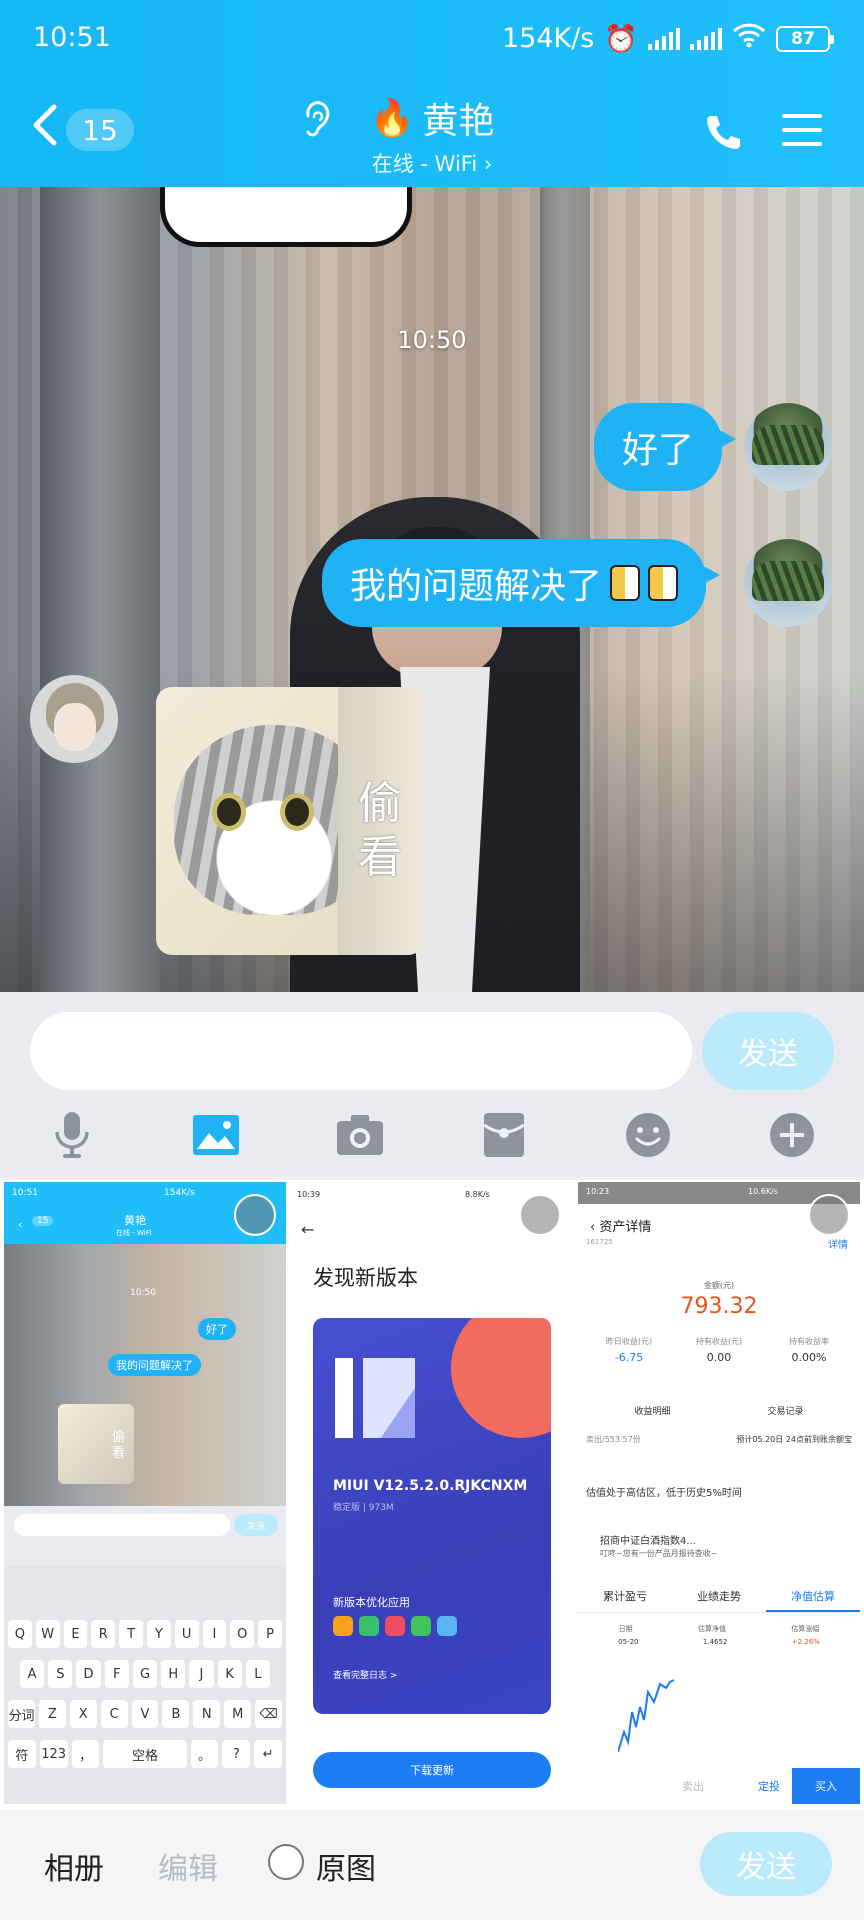  Describe the element at coordinates (53, 1754) in the screenshot. I see `keyboard-key: 123` at that location.